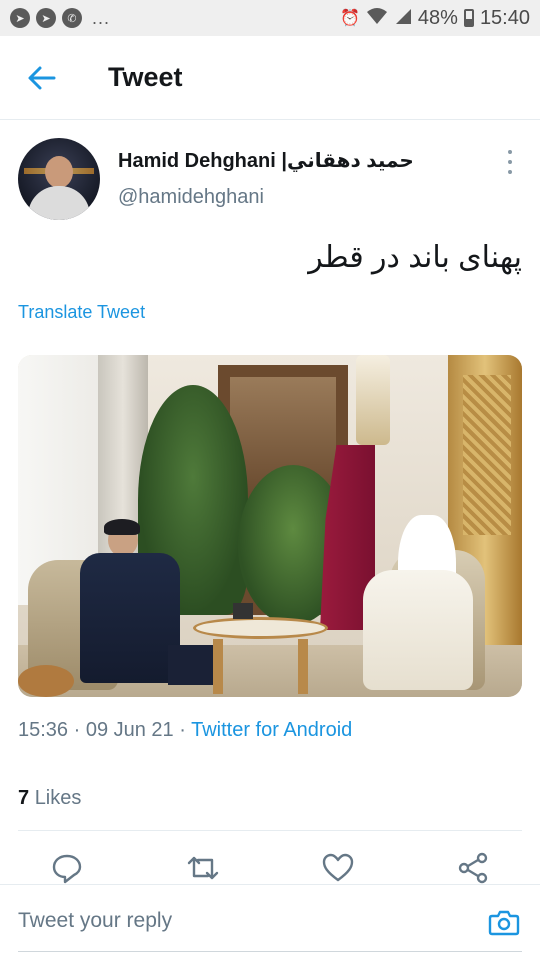  What do you see at coordinates (24, 798) in the screenshot?
I see `likes-number: 7` at bounding box center [24, 798].